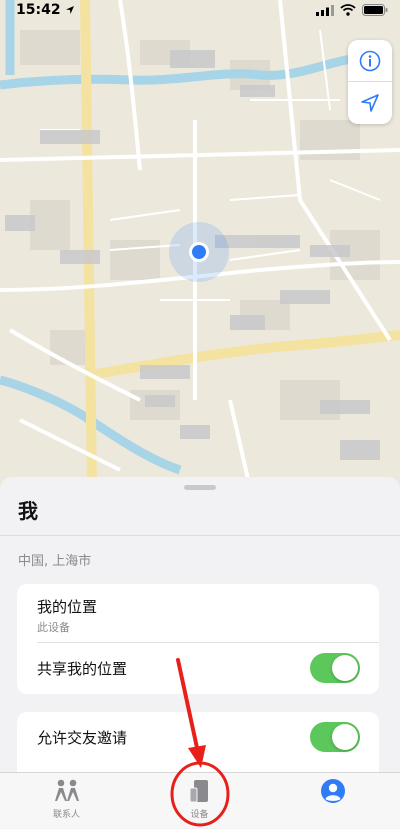 This screenshot has height=829, width=400. I want to click on tab-devices: 设备, so click(199, 801).